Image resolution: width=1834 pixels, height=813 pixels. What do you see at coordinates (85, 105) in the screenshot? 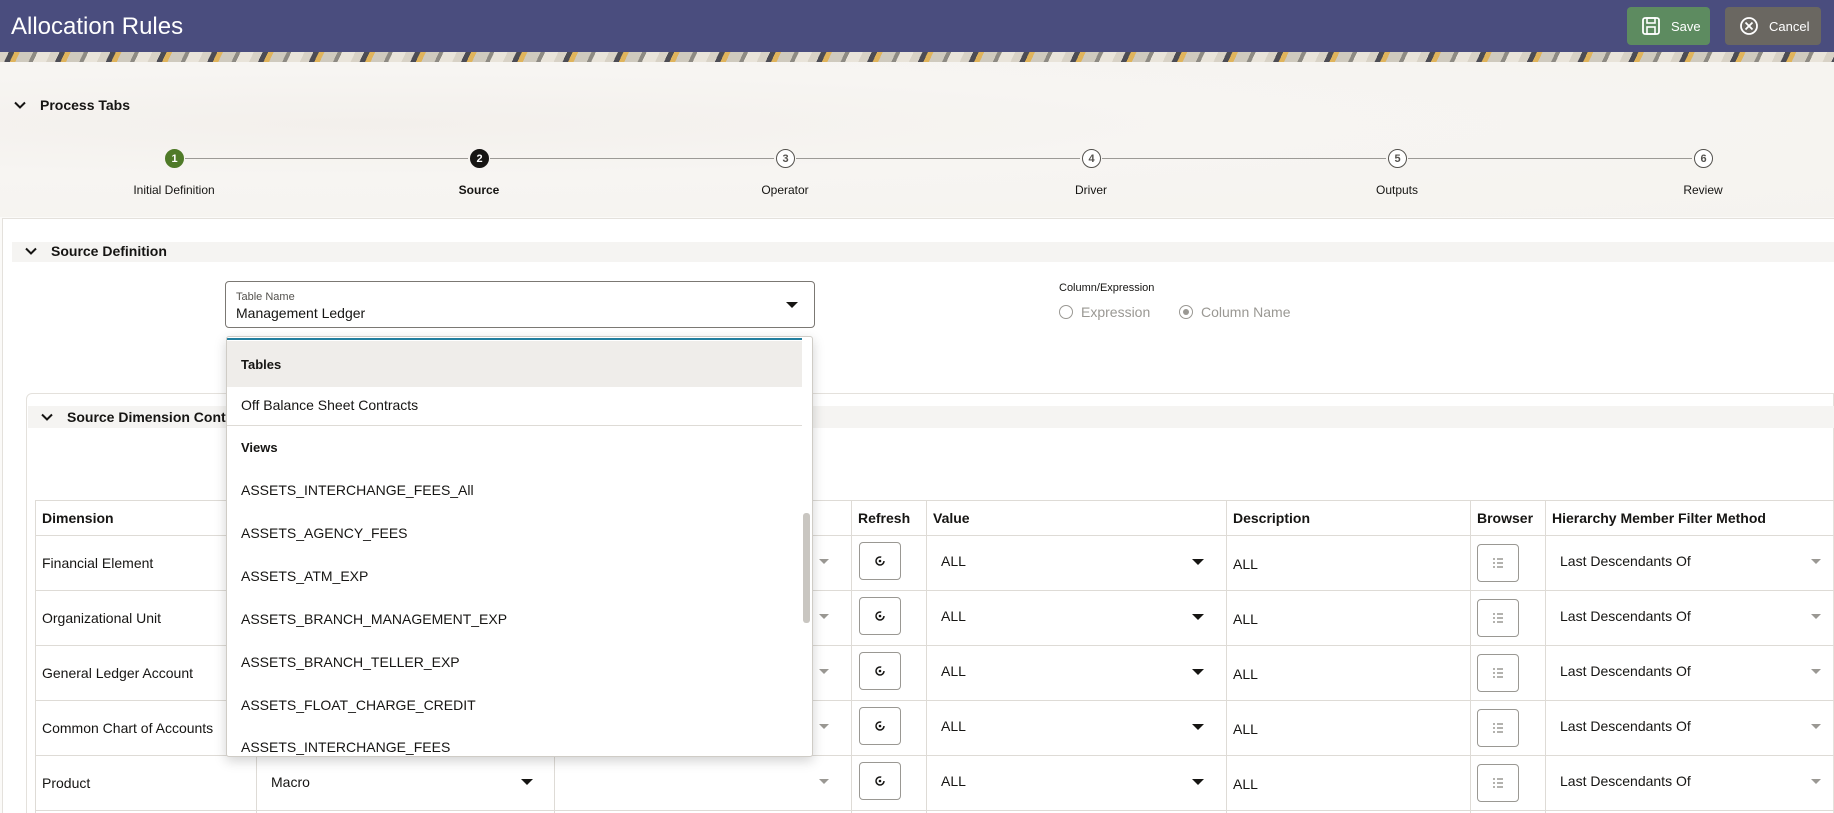
I see `process-tabs-label: Process Tabs` at bounding box center [85, 105].